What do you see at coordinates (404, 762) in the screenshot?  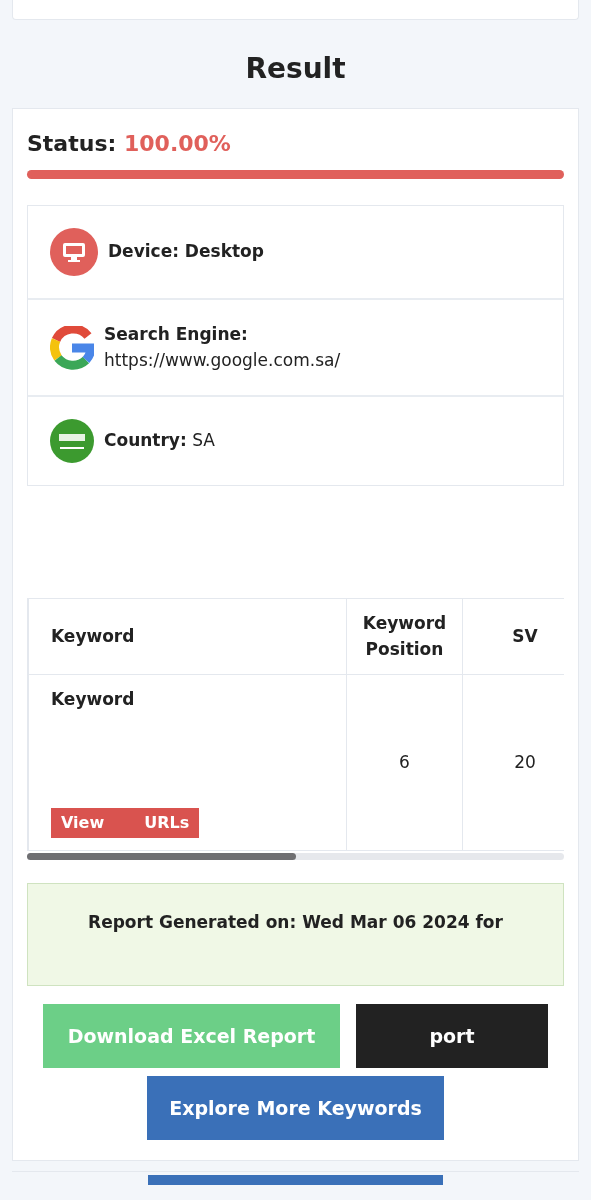 I see `table-cell: 6` at bounding box center [404, 762].